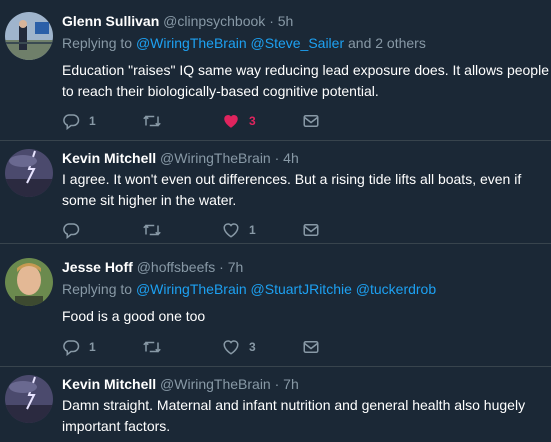  What do you see at coordinates (110, 21) in the screenshot?
I see `author-name: Glenn Sullivan` at bounding box center [110, 21].